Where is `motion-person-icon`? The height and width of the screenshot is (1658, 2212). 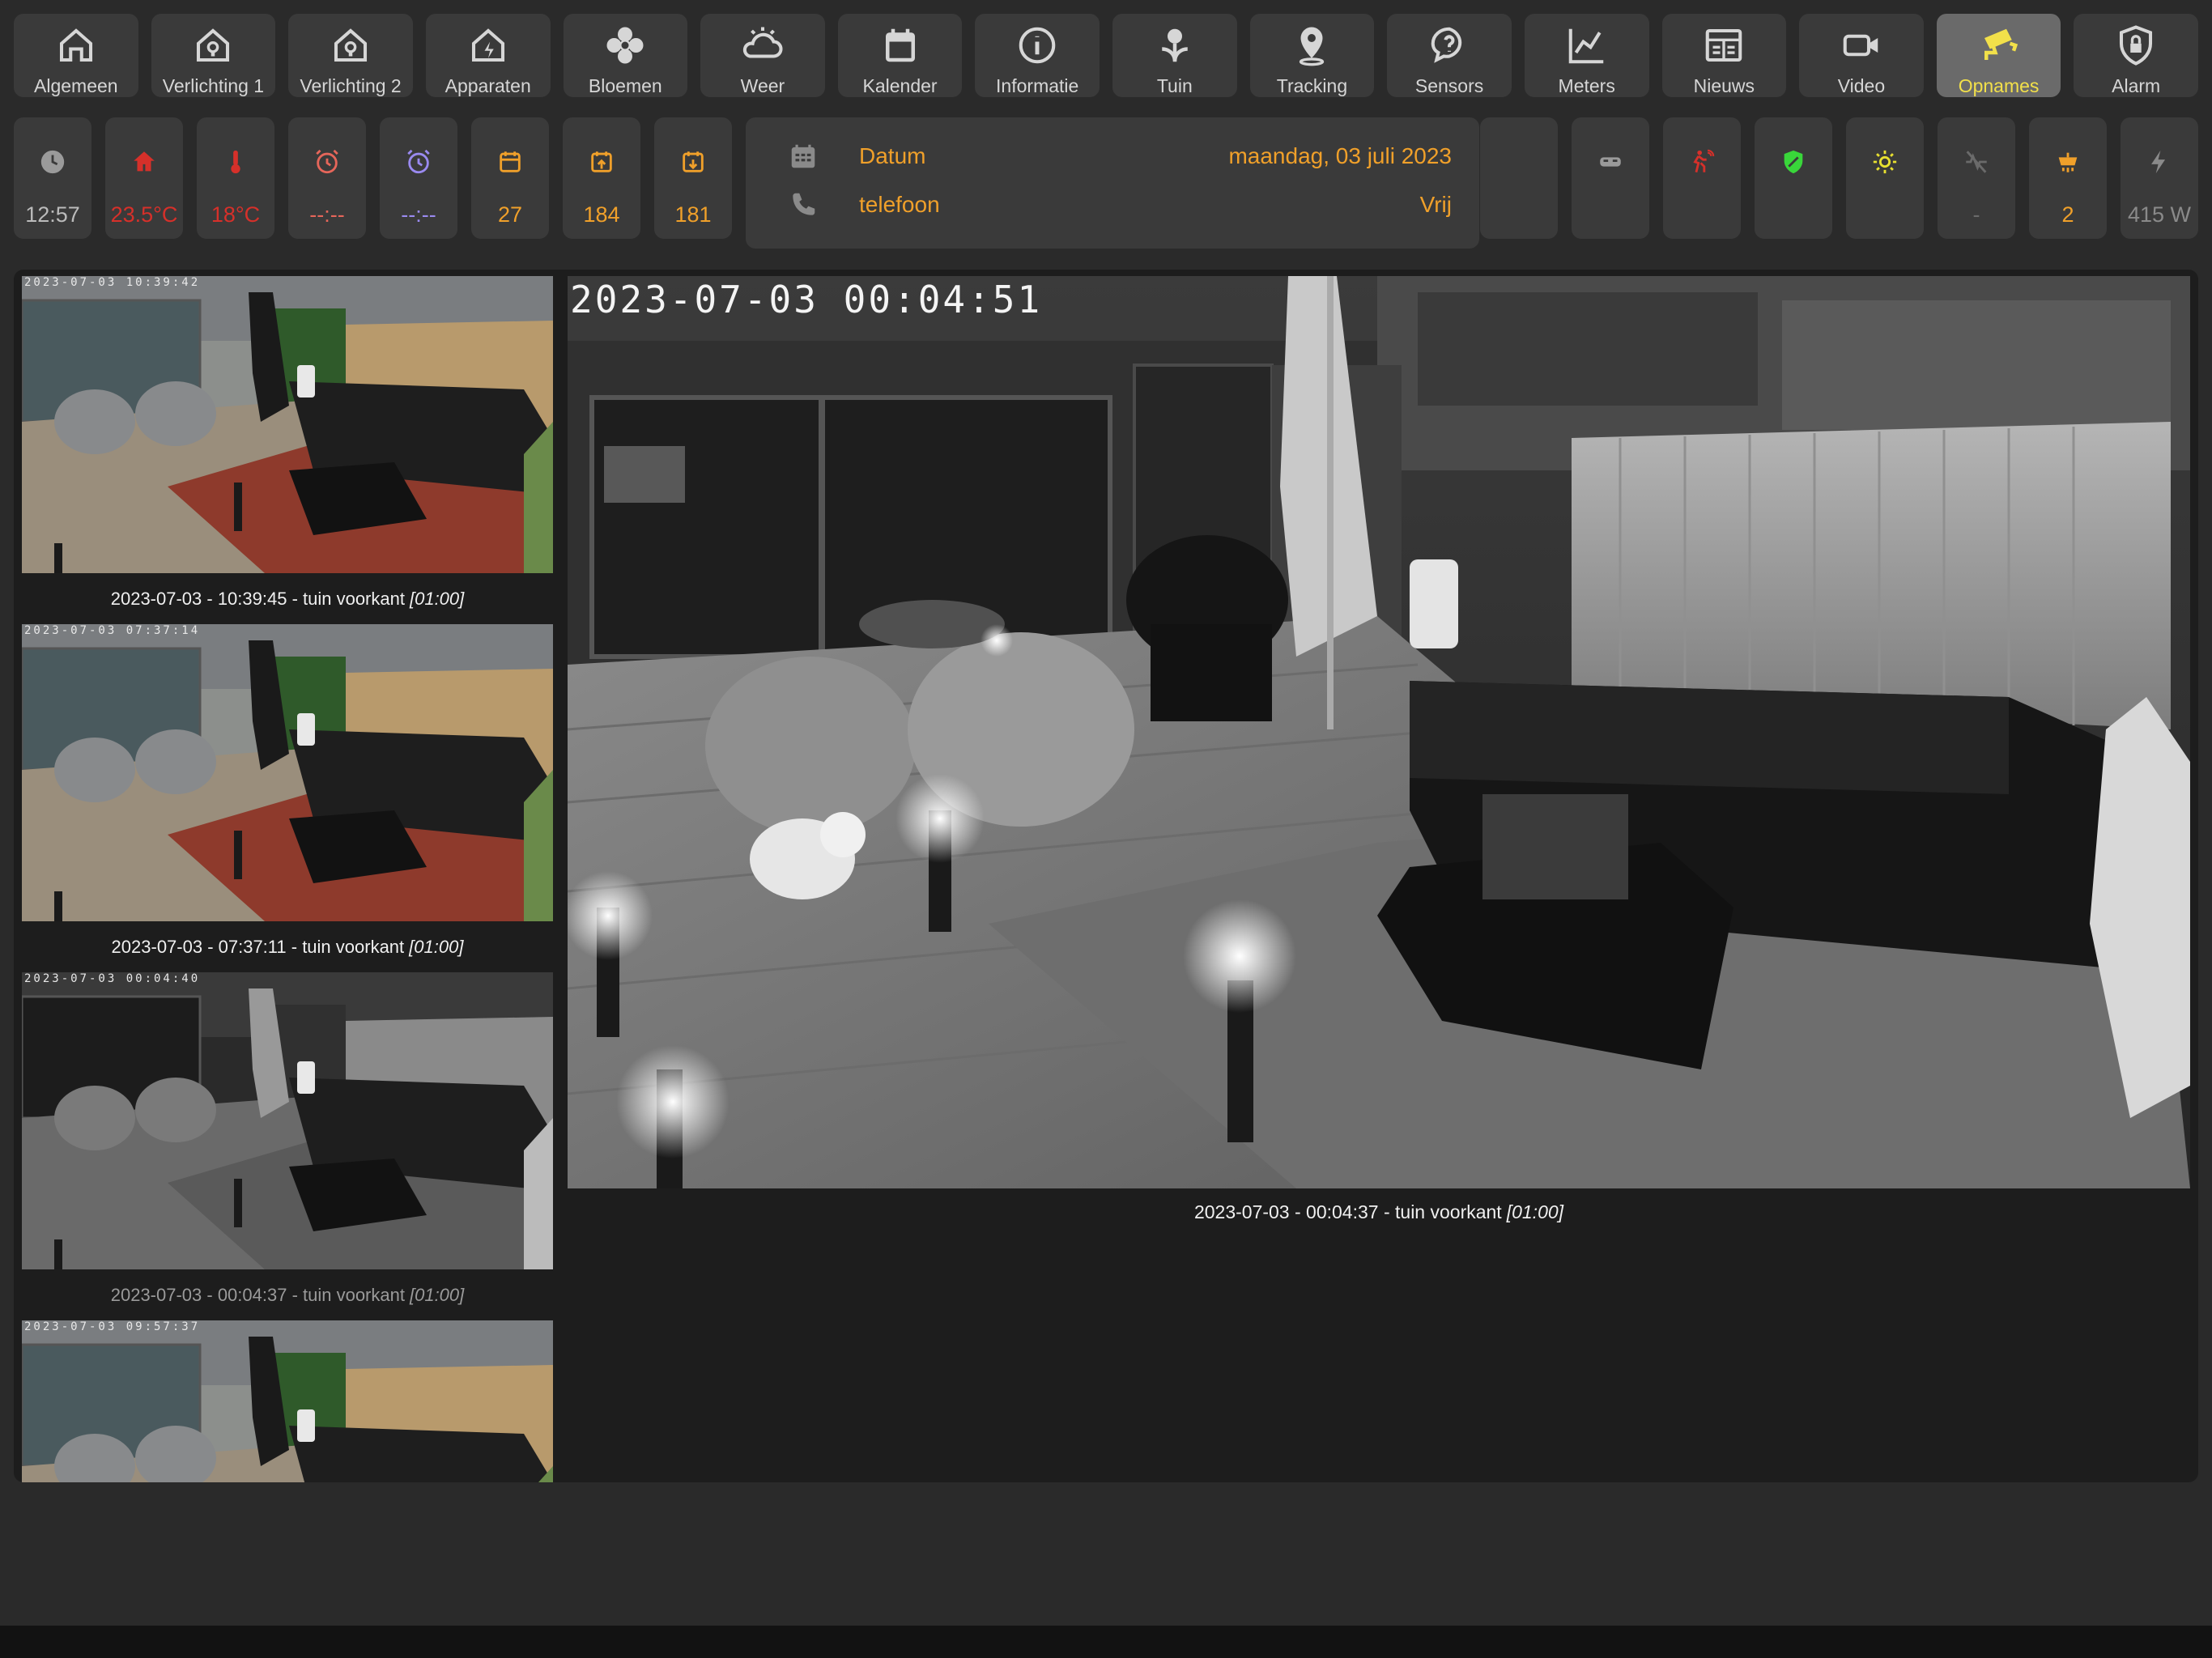 motion-person-icon is located at coordinates (1702, 162).